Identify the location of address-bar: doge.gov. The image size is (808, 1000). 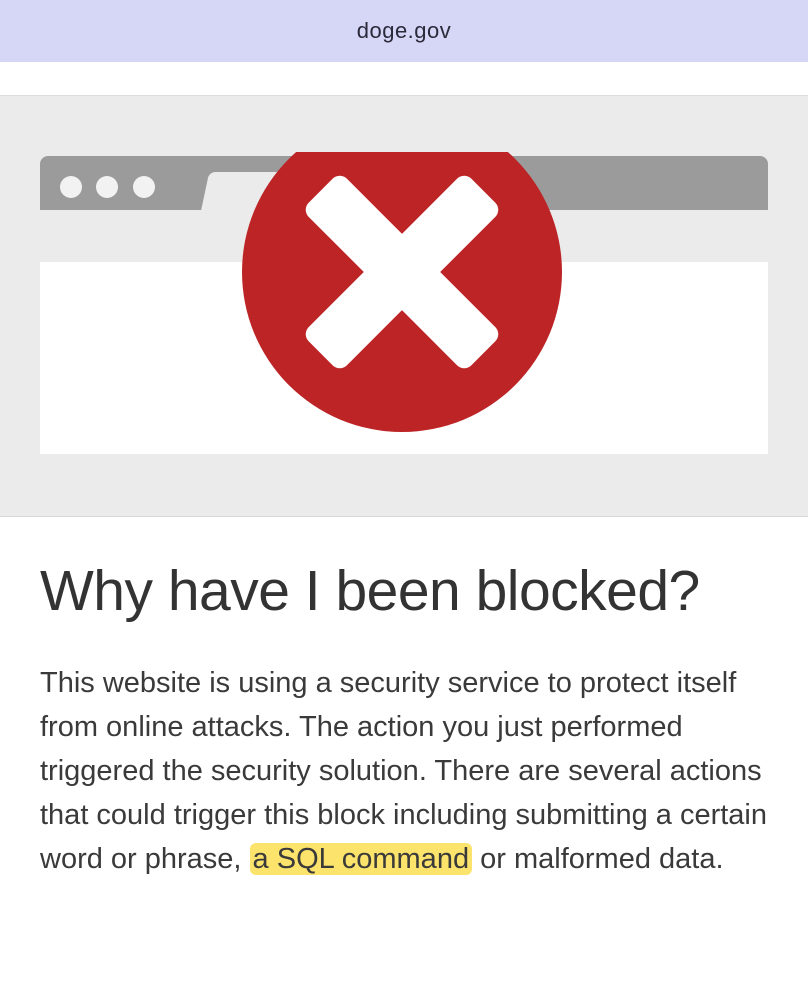
(404, 31).